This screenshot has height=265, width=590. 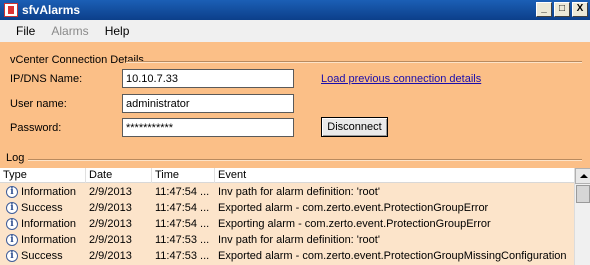 What do you see at coordinates (69, 31) in the screenshot?
I see `menu-alarms: Alarms` at bounding box center [69, 31].